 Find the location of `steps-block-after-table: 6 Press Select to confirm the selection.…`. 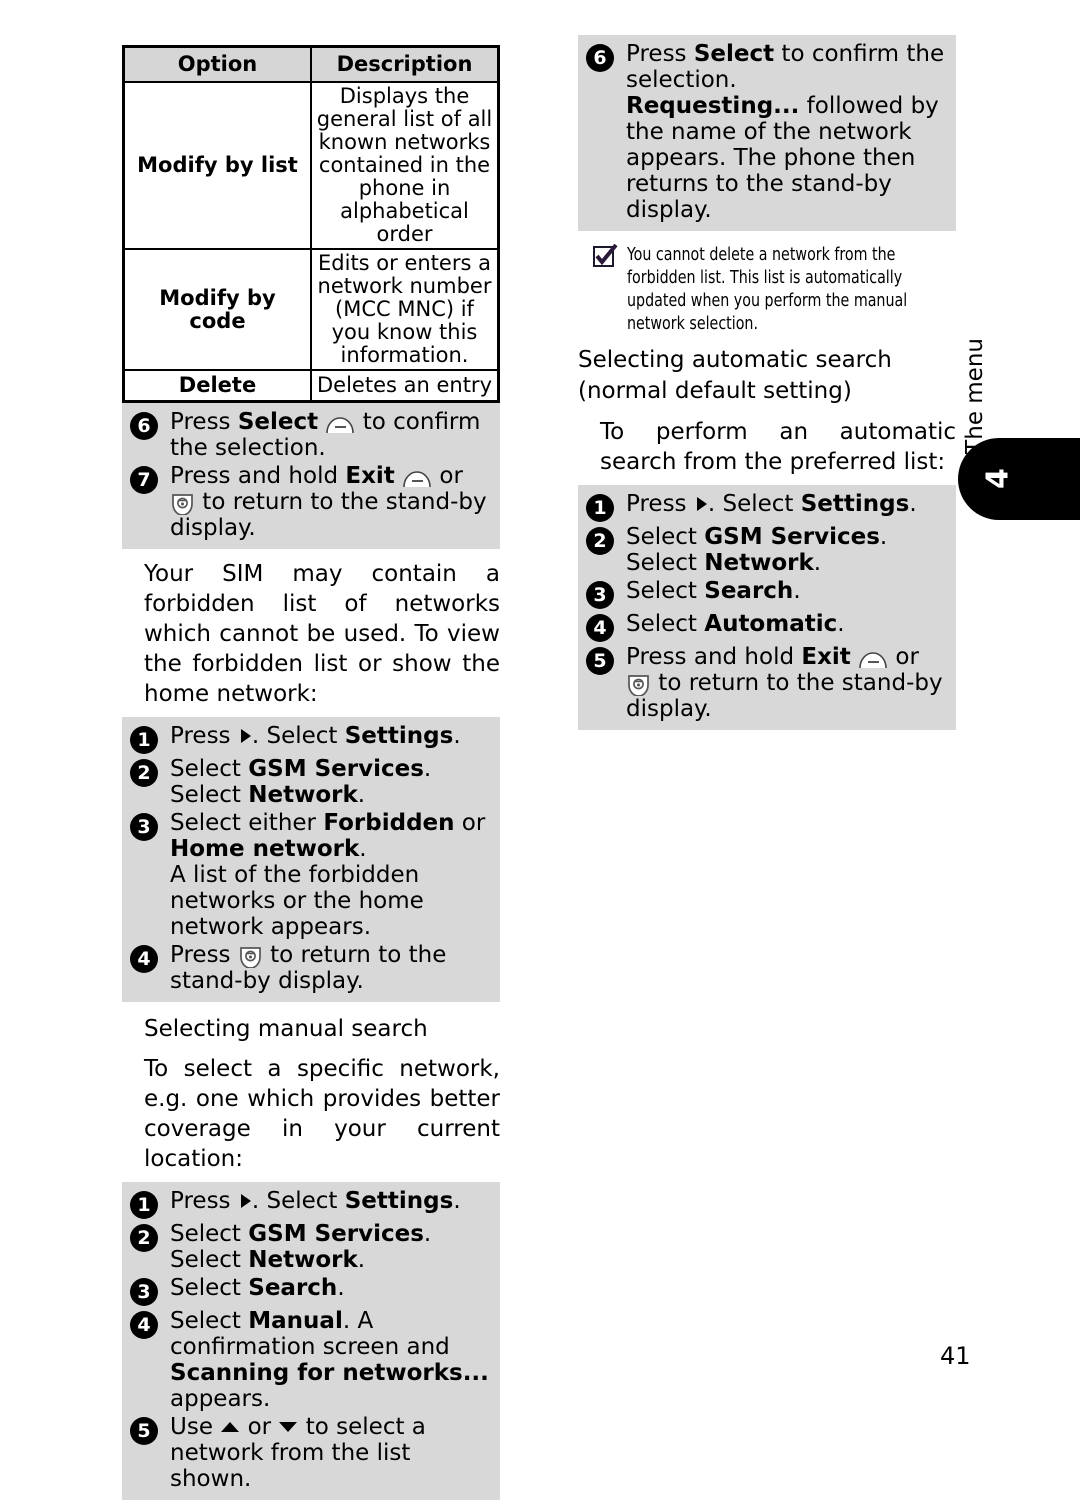

steps-block-after-table: 6 Press Select to confirm the selection.… is located at coordinates (311, 476).